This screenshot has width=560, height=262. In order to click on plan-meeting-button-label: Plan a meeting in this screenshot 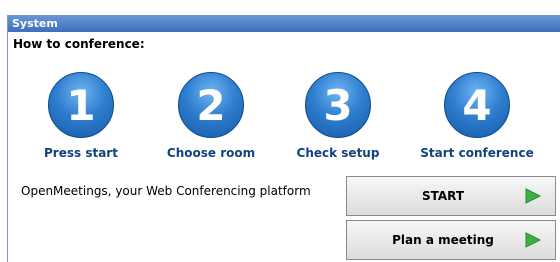, I will do `click(443, 240)`.